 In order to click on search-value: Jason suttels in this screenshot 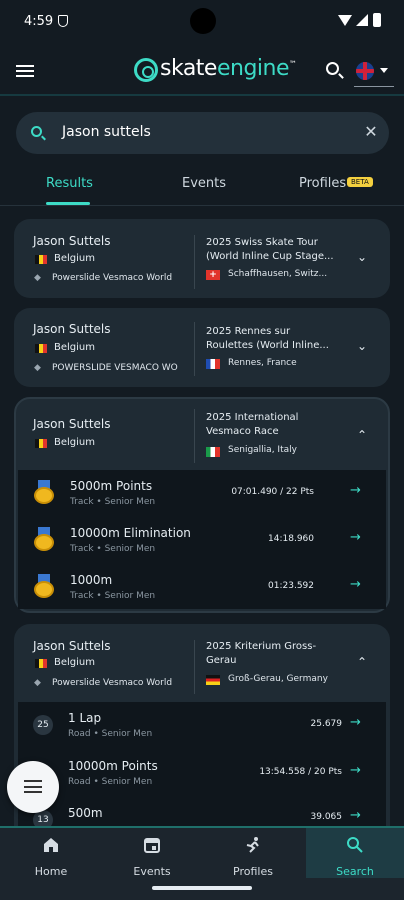, I will do `click(106, 132)`.